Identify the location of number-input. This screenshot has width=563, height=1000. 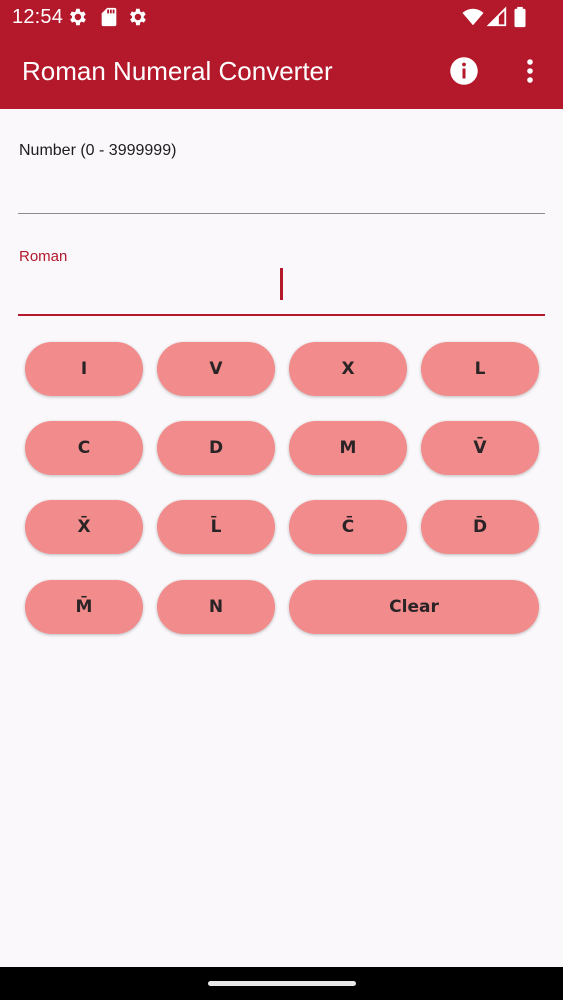
(281, 189).